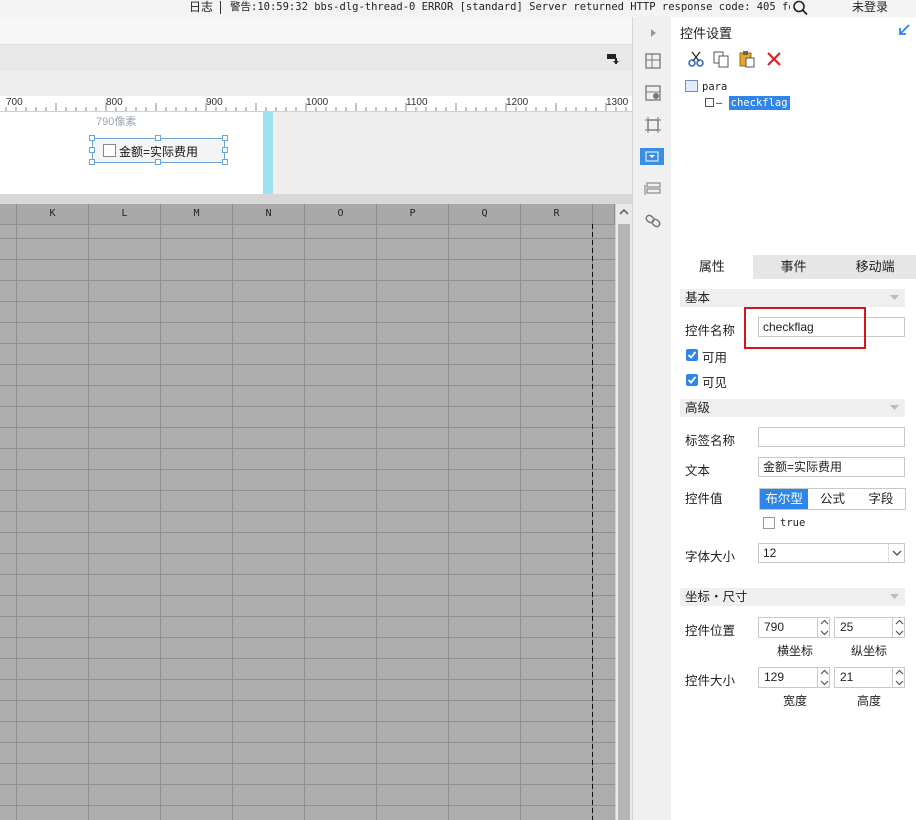  What do you see at coordinates (417, 102) in the screenshot?
I see `ruler-label: 1100` at bounding box center [417, 102].